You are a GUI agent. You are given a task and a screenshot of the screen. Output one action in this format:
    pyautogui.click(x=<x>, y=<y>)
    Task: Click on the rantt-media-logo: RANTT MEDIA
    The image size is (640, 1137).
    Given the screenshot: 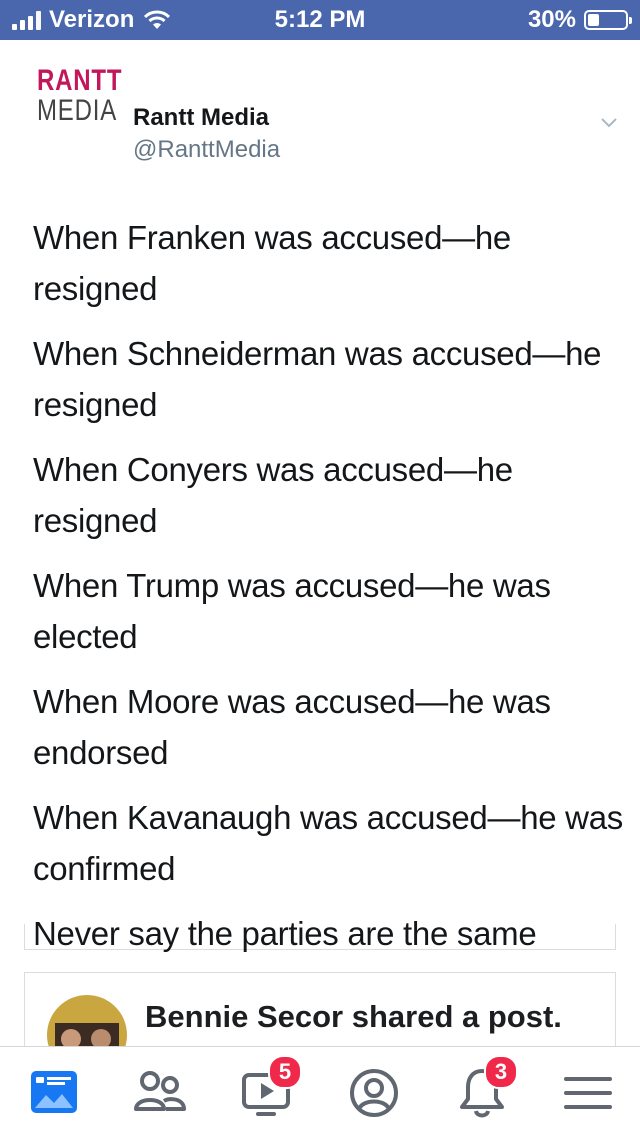 What is the action you would take?
    pyautogui.click(x=80, y=95)
    